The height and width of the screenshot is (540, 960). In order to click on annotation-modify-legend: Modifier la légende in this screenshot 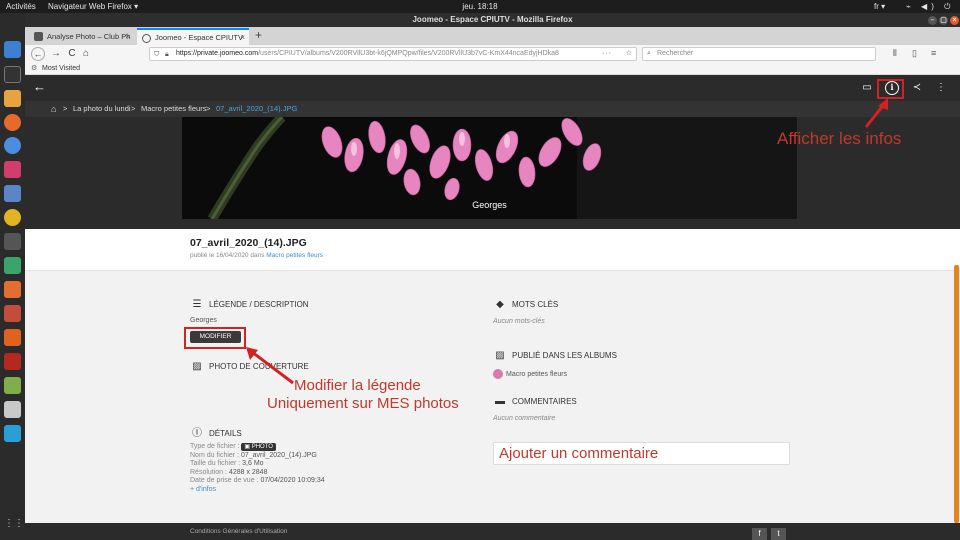, I will do `click(357, 385)`.